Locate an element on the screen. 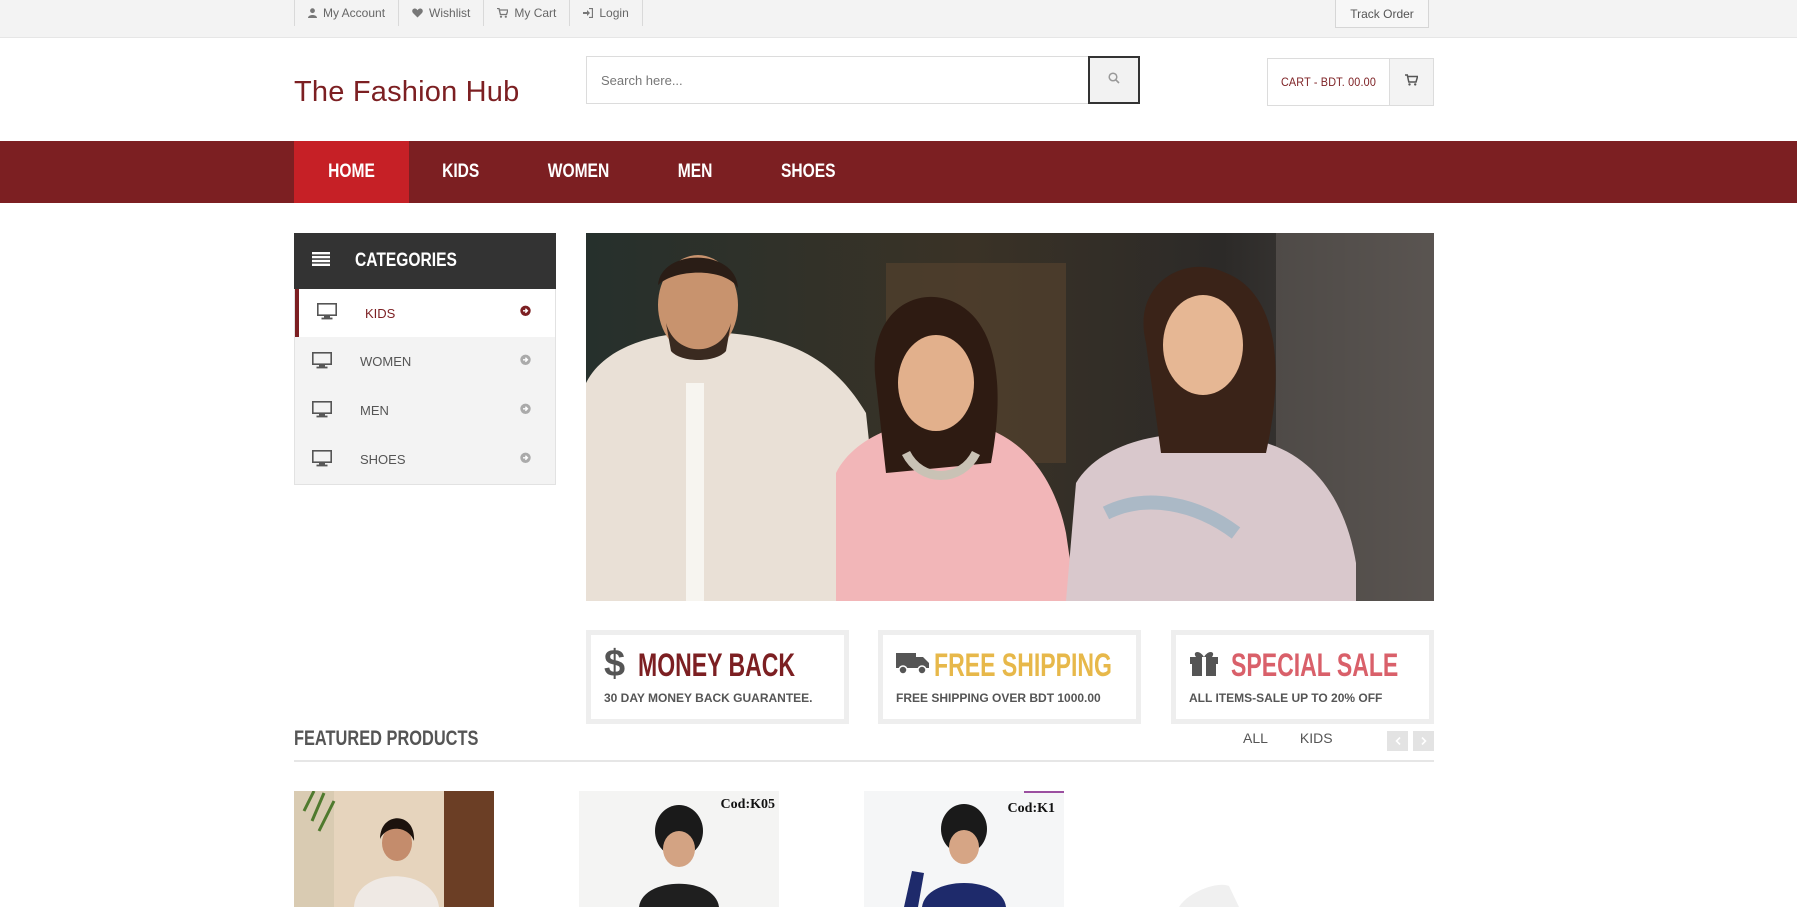 Image resolution: width=1797 pixels, height=907 pixels. category-label-men: MEN is located at coordinates (374, 410).